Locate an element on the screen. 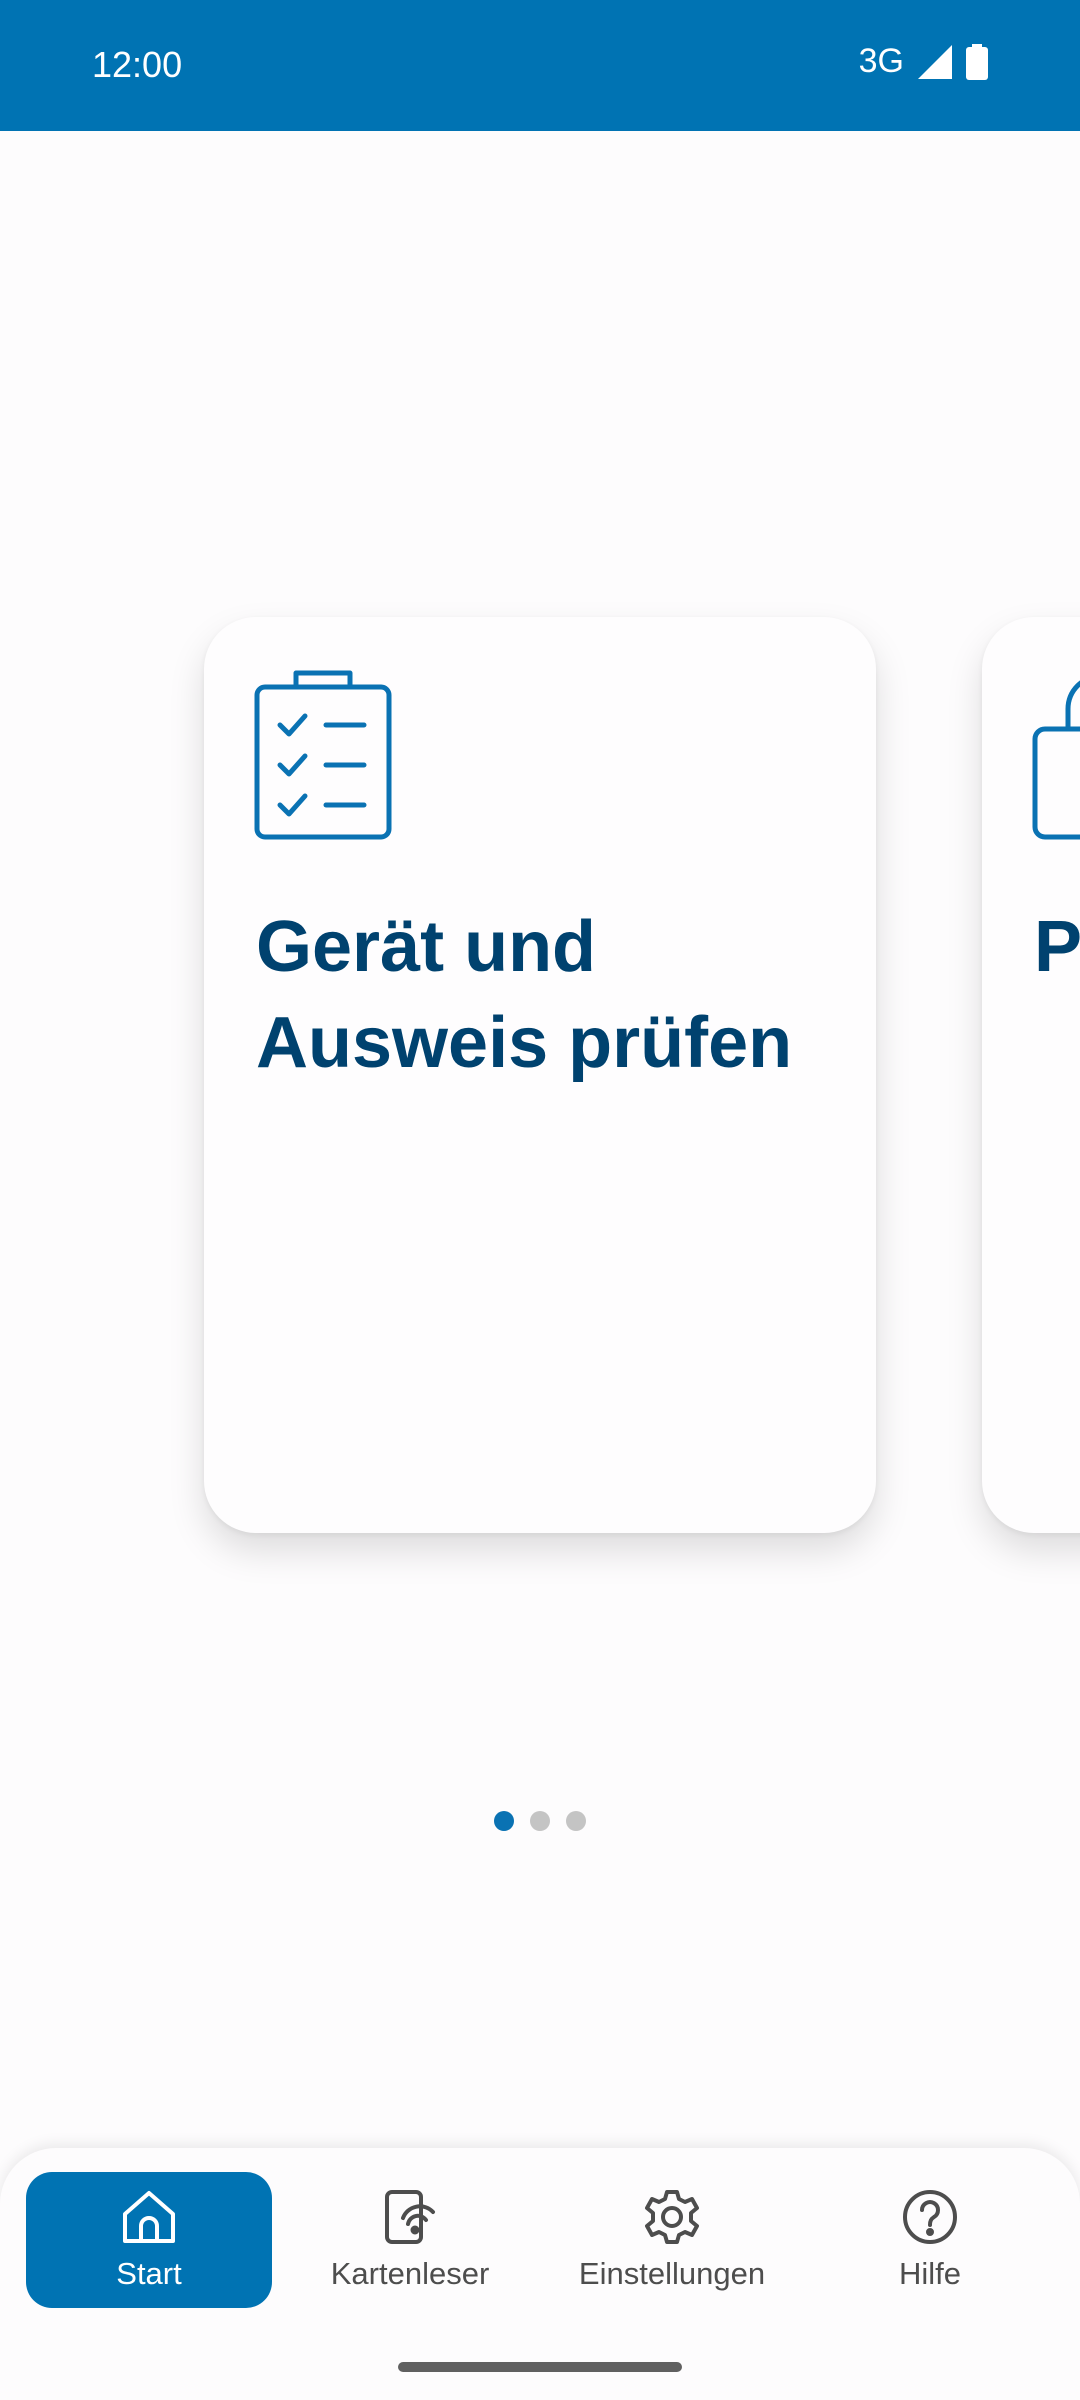 The image size is (1080, 2400). nav-item-start: Start is located at coordinates (149, 2240).